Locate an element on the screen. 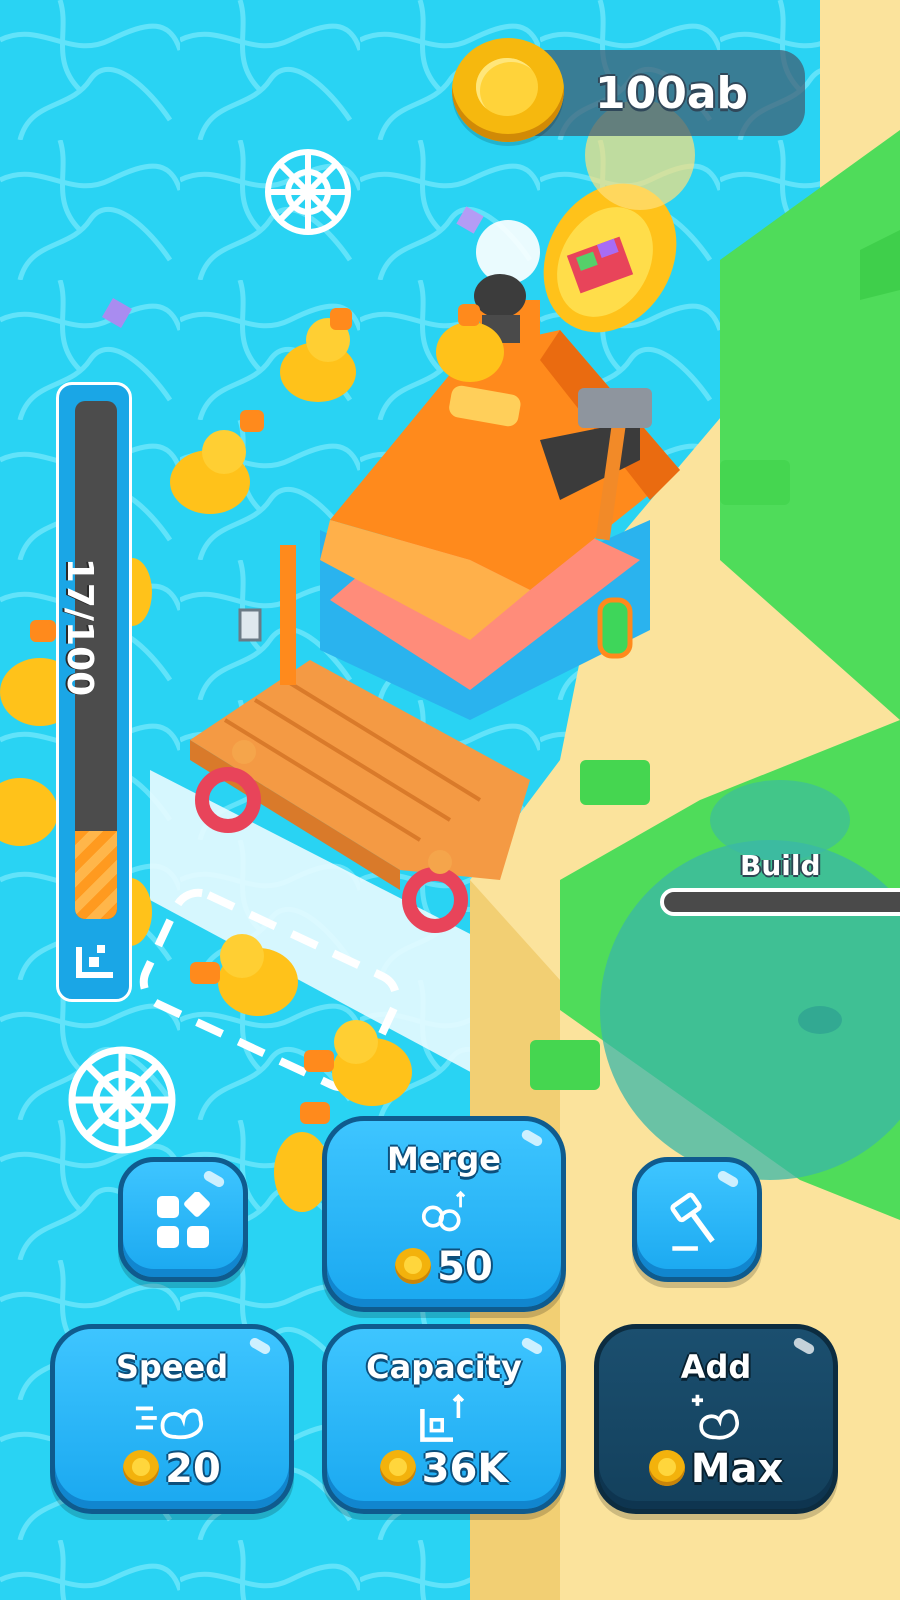 The height and width of the screenshot is (1600, 900). merge-label: Merge is located at coordinates (444, 1159).